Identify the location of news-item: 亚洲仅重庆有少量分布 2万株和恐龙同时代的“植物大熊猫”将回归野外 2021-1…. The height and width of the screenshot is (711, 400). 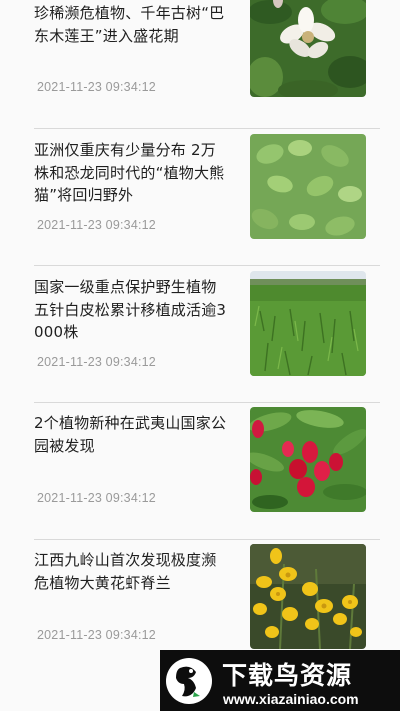
(207, 190).